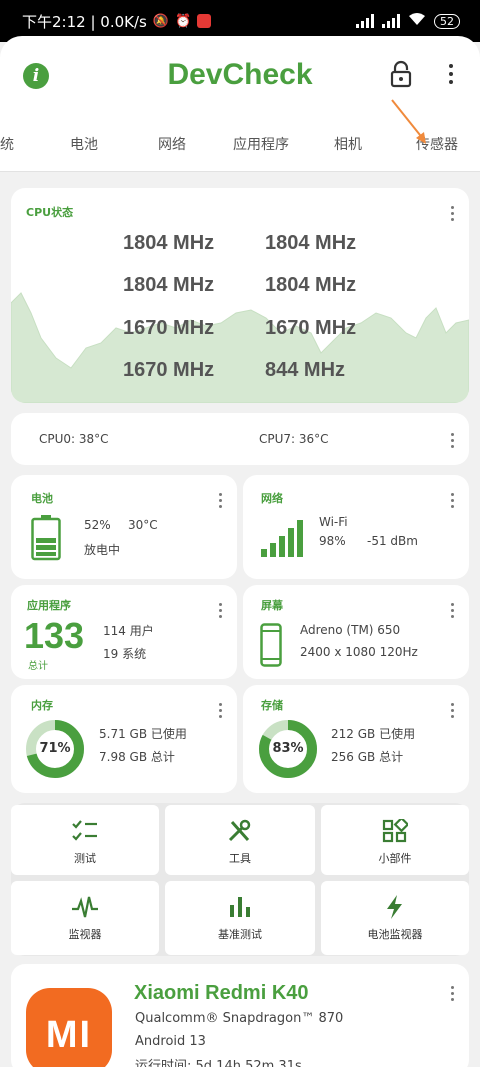  Describe the element at coordinates (221, 612) in the screenshot. I see `apps-card-menu-icon` at that location.